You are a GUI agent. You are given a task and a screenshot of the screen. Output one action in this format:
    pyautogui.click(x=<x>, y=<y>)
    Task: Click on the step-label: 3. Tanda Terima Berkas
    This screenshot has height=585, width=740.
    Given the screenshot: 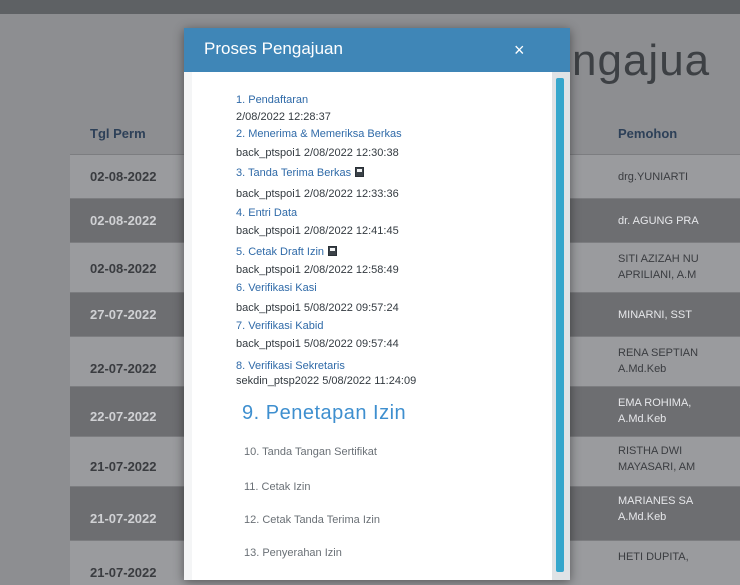 What is the action you would take?
    pyautogui.click(x=300, y=173)
    